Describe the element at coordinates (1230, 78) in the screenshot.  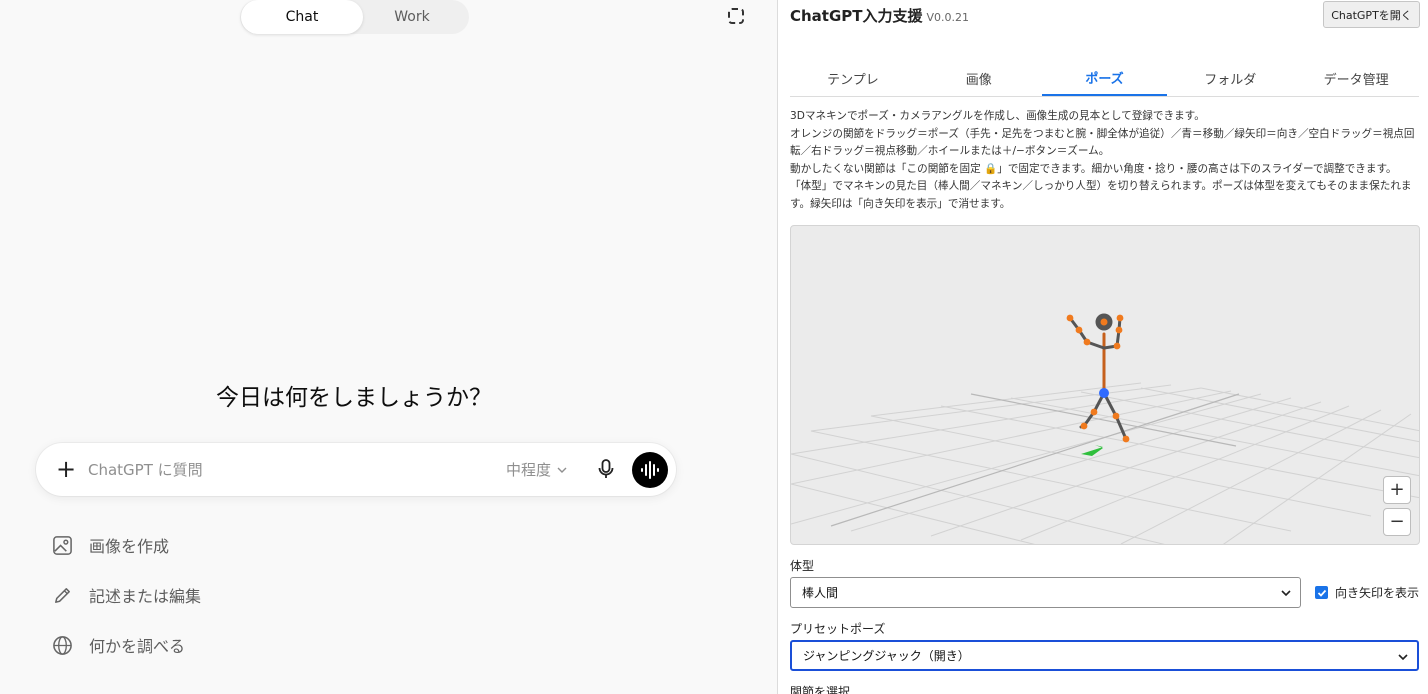
I see `tab-folder: フォルダ` at that location.